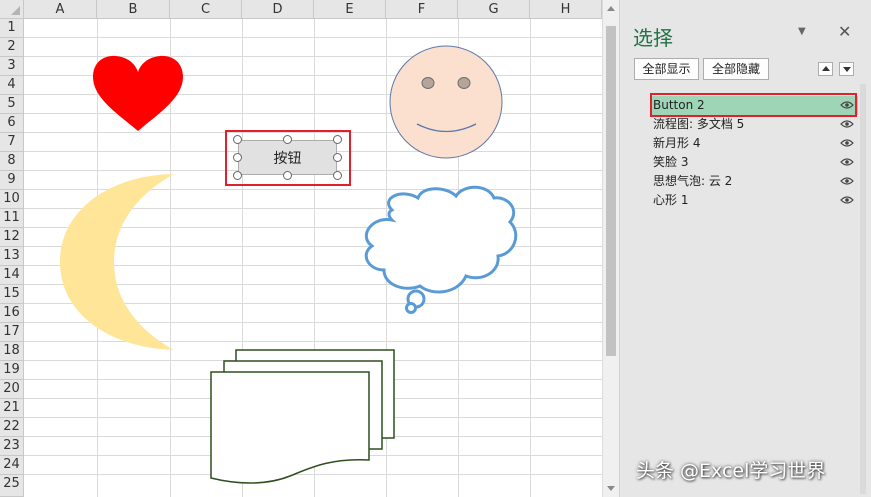 Image resolution: width=871 pixels, height=497 pixels. Describe the element at coordinates (754, 124) in the screenshot. I see `list-item: 流程图: 多文档 5` at that location.